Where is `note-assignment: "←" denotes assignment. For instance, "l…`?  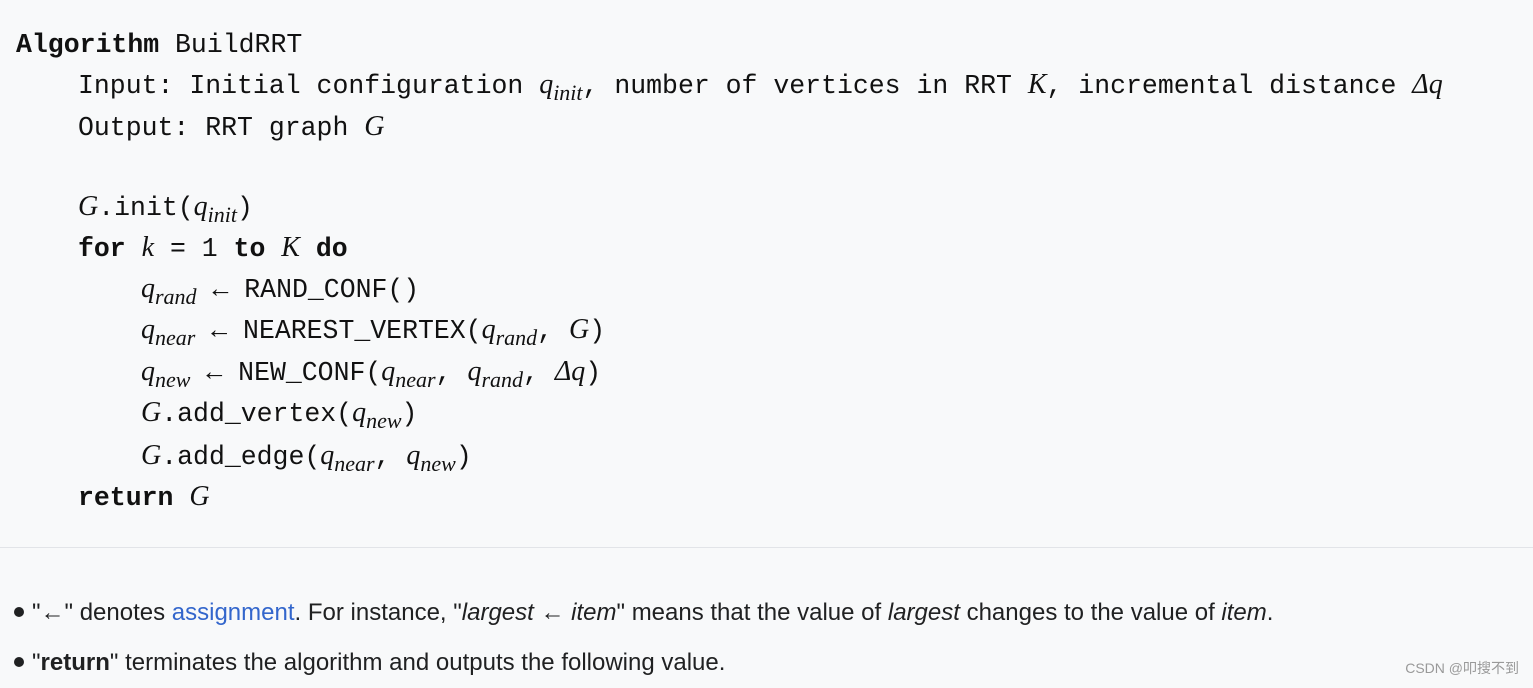
note-assignment: "←" denotes assignment. For instance, "l… is located at coordinates (643, 613).